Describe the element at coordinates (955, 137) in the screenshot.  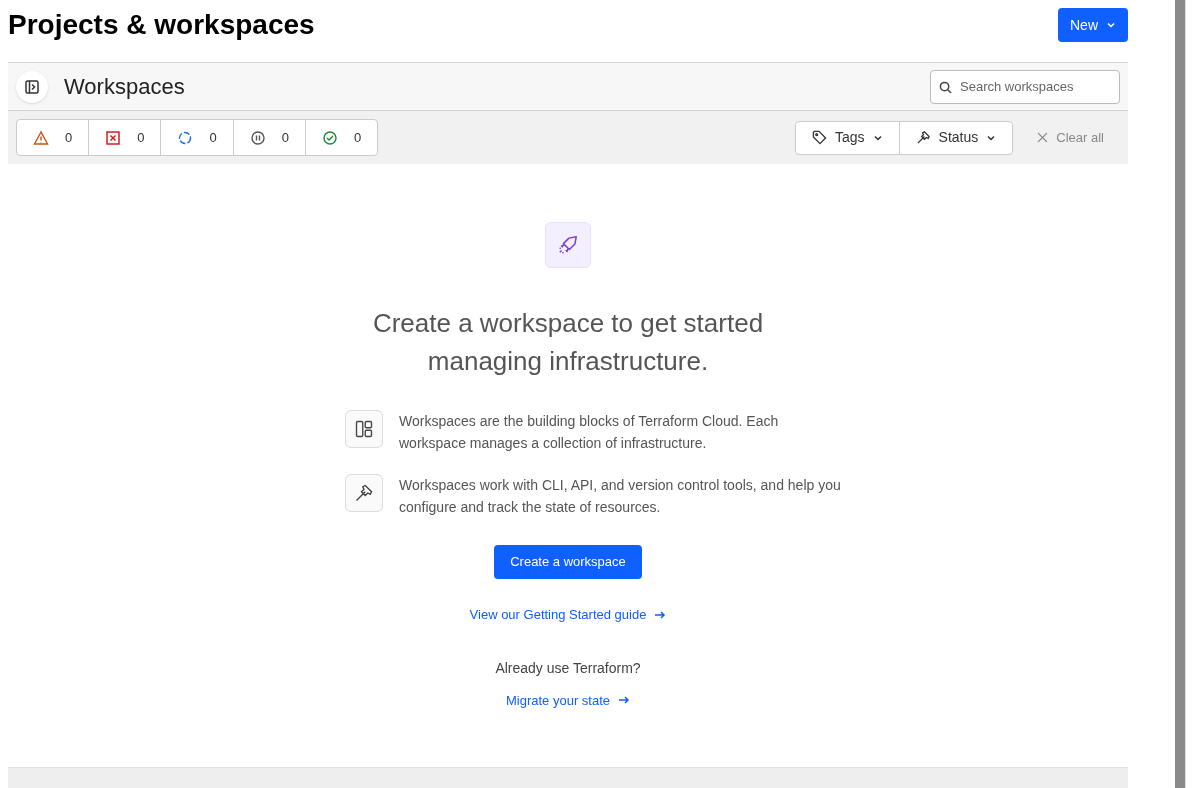
I see `filter-dropdown: Status` at that location.